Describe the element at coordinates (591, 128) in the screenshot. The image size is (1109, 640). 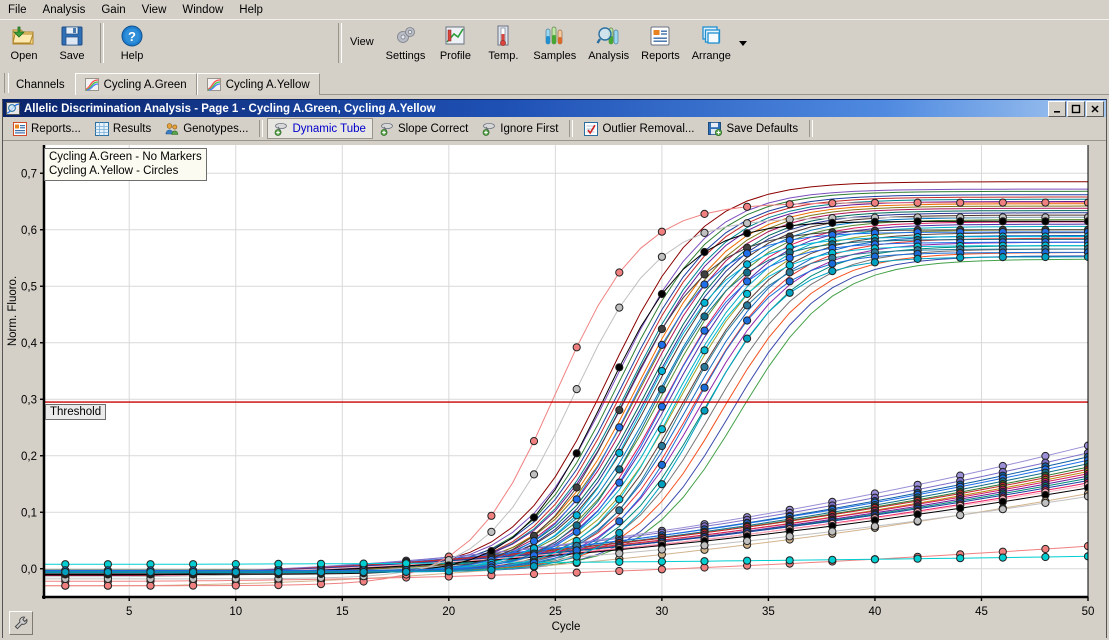
I see `checklist-icon` at that location.